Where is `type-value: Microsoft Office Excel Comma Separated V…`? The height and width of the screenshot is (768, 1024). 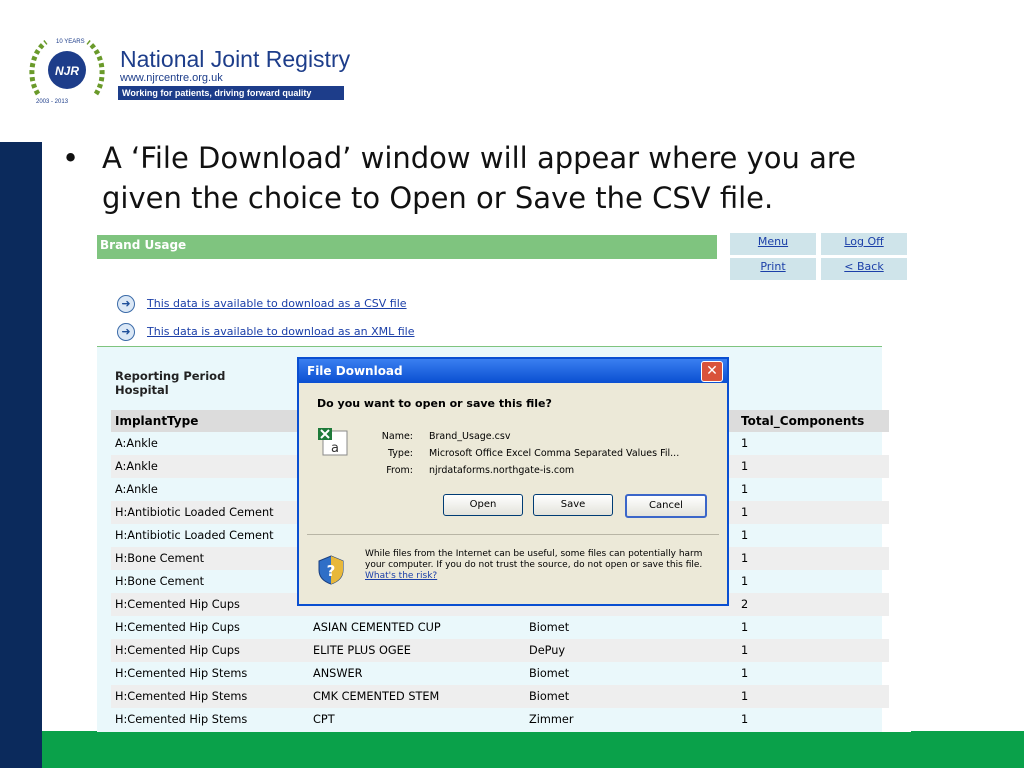 type-value: Microsoft Office Excel Comma Separated V… is located at coordinates (554, 453).